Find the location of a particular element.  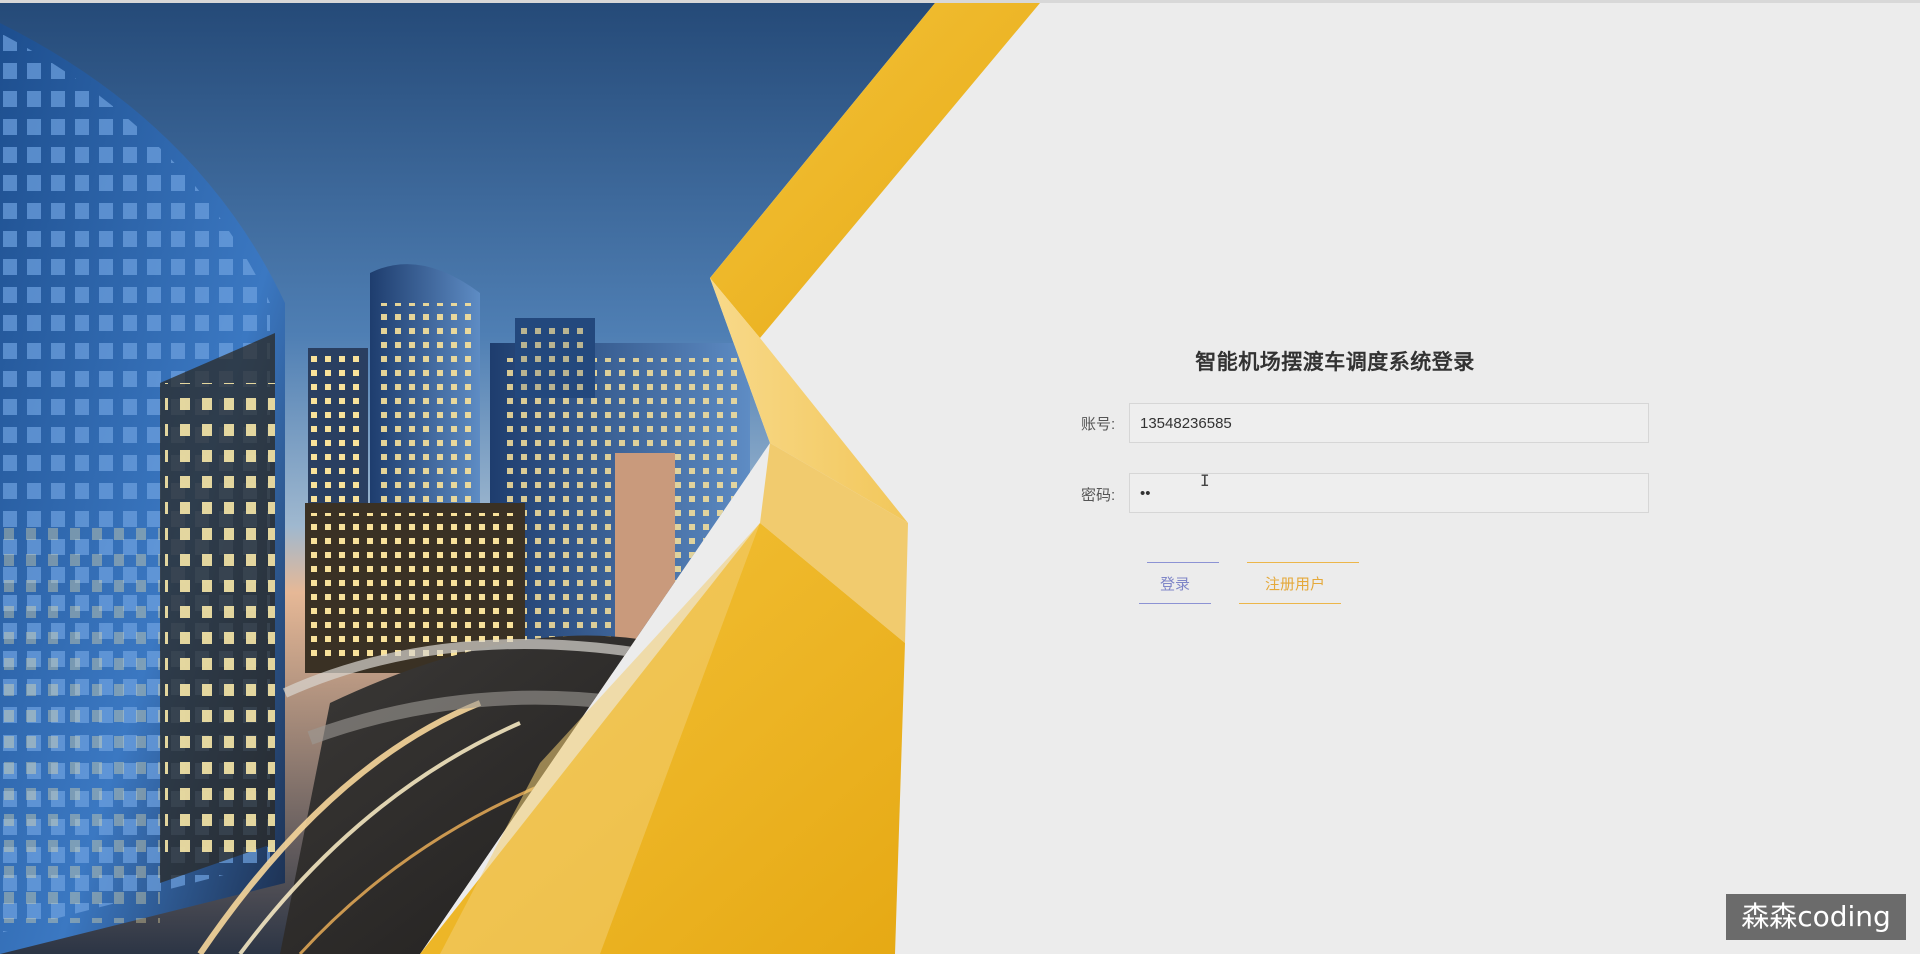

watermark: 森森coding is located at coordinates (1816, 917).